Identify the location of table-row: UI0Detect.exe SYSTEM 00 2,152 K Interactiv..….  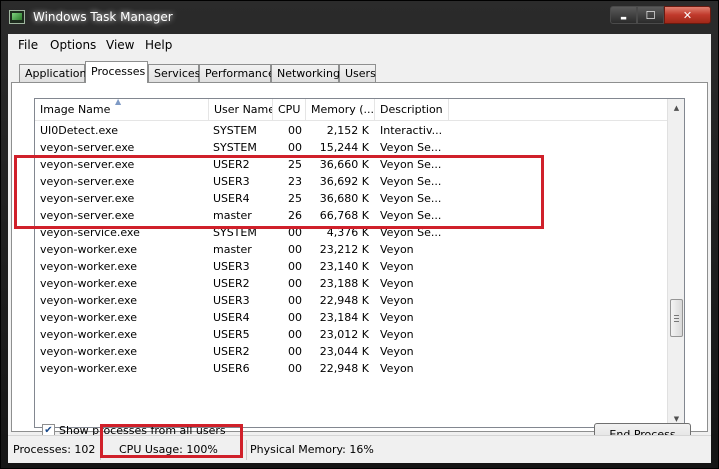
(351, 130).